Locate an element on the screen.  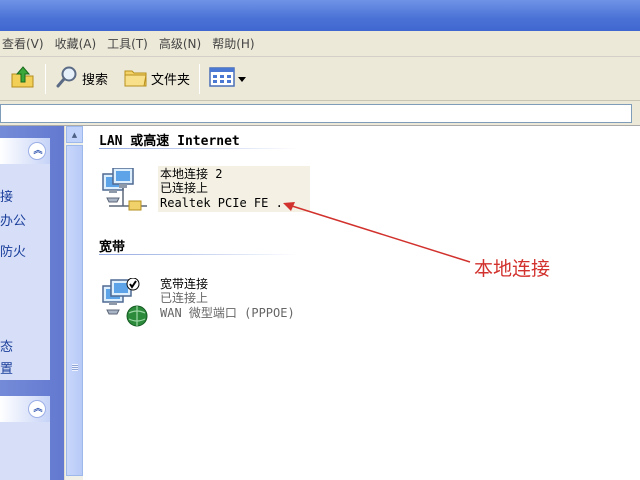
annotation-label: 本地连接 is located at coordinates (512, 269).